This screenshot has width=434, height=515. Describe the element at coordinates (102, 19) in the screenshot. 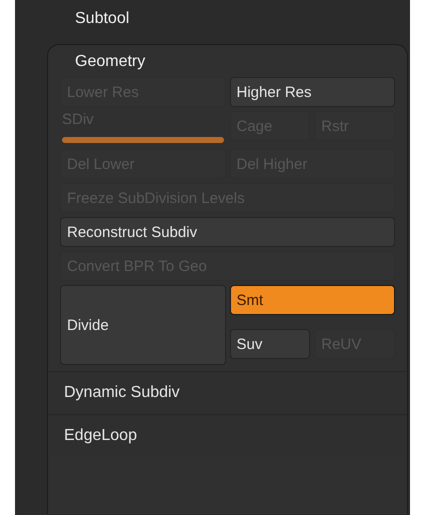

I see `panel-title: Subtool` at that location.